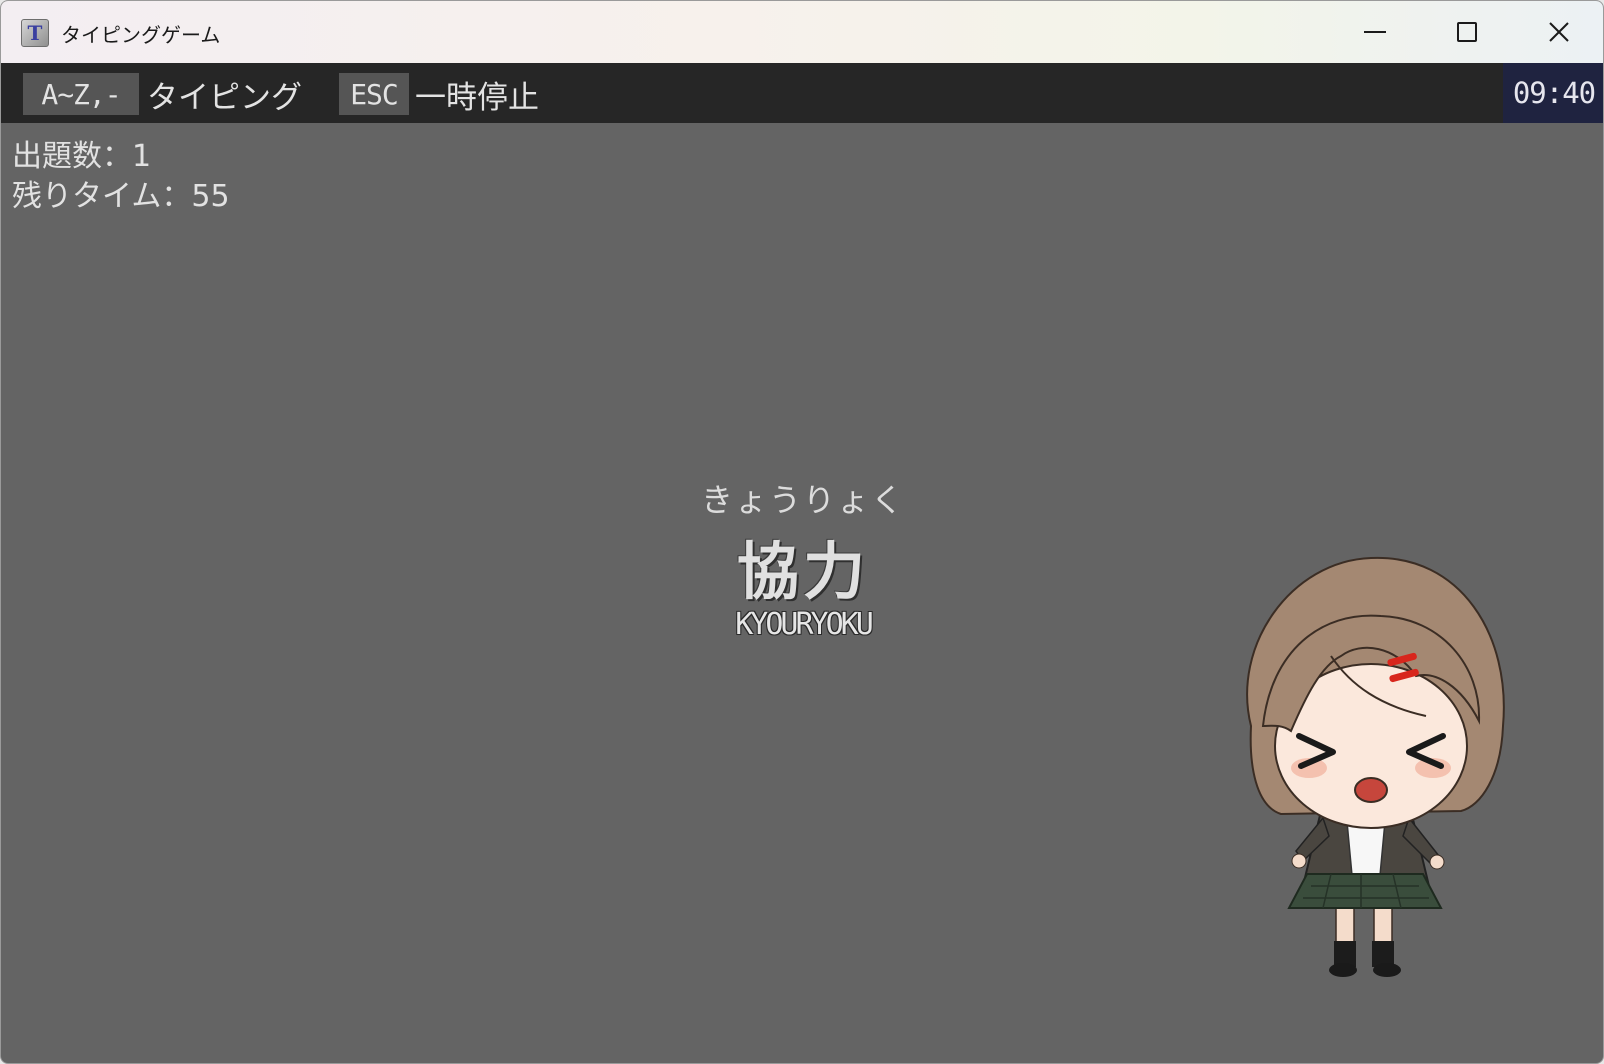  I want to click on type-key-label: タイピング, so click(224, 97).